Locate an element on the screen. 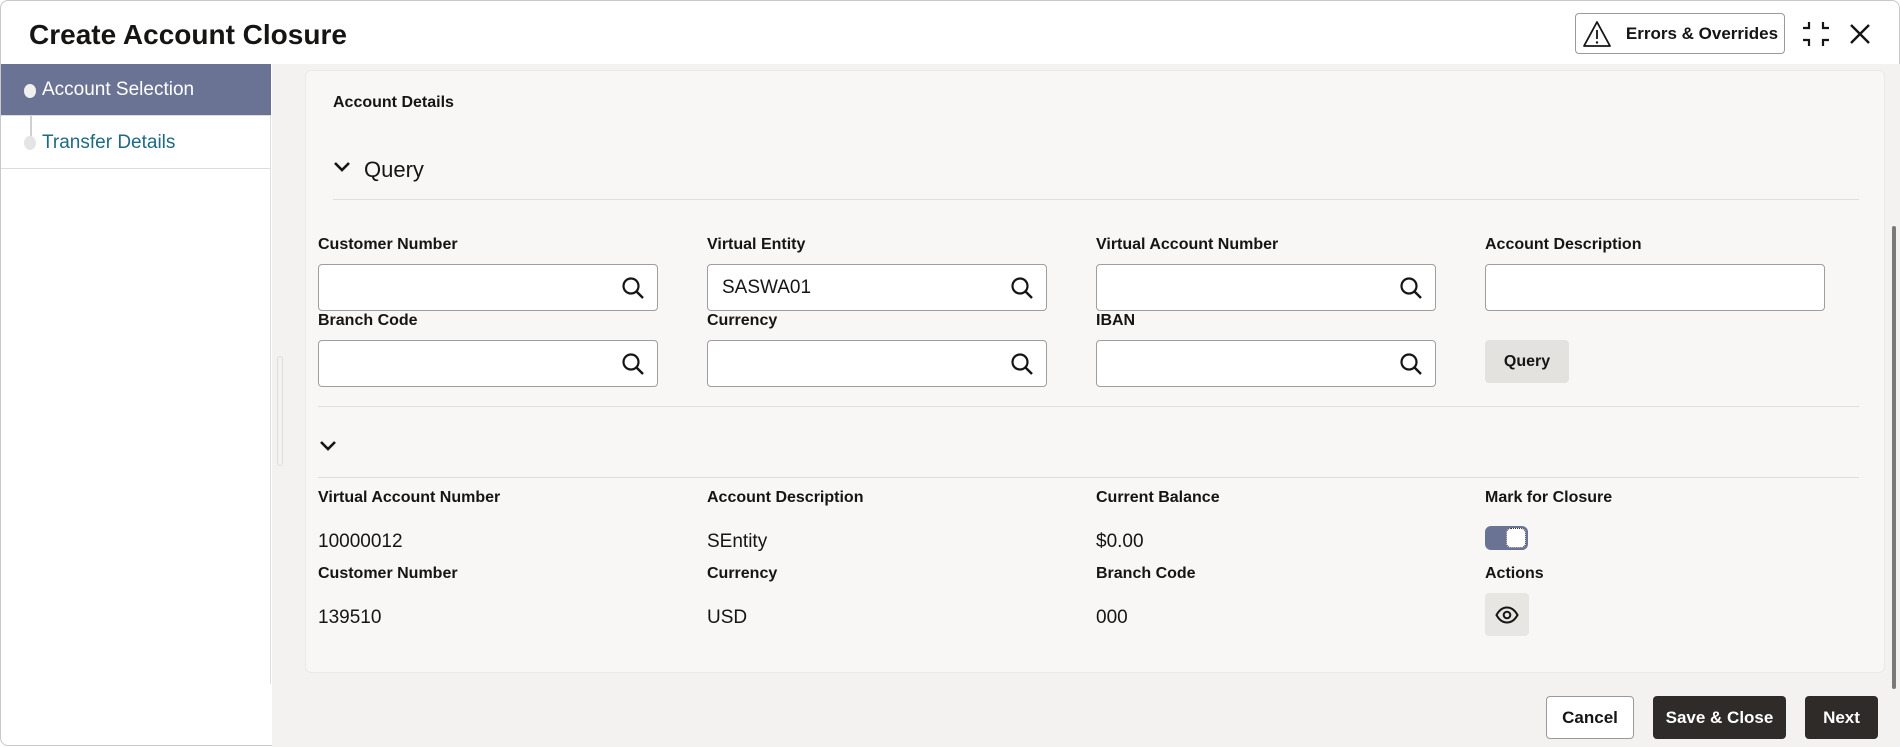 This screenshot has width=1900, height=747. query-section-title: Query is located at coordinates (394, 169).